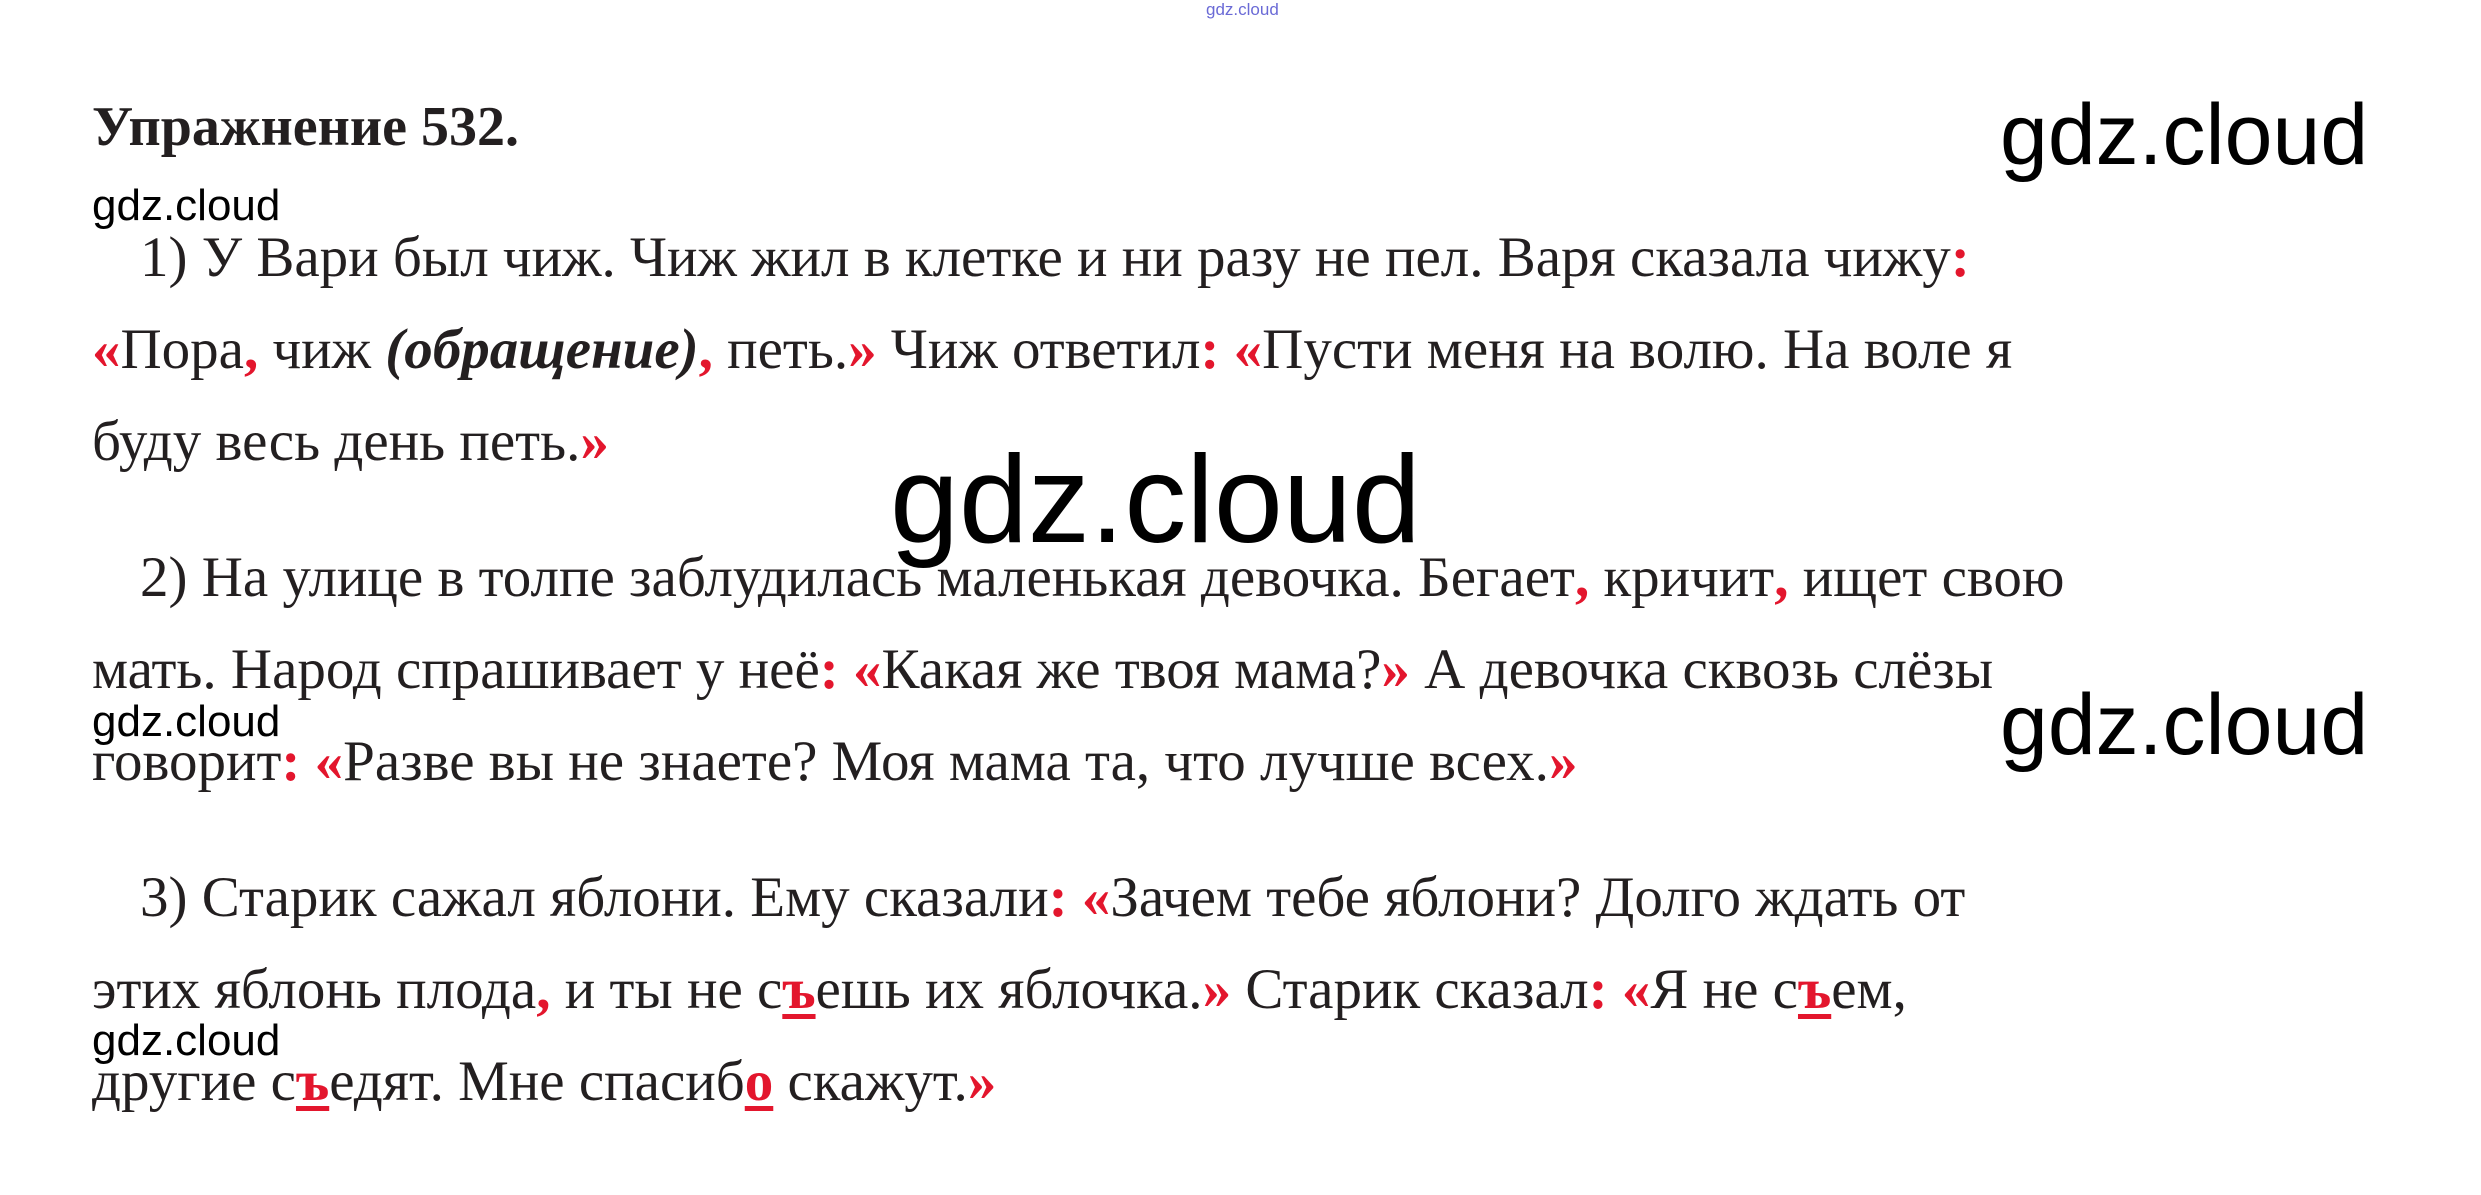 The height and width of the screenshot is (1195, 2481). I want to click on watermark-top-tiny: gdz.cloud, so click(1242, 9).